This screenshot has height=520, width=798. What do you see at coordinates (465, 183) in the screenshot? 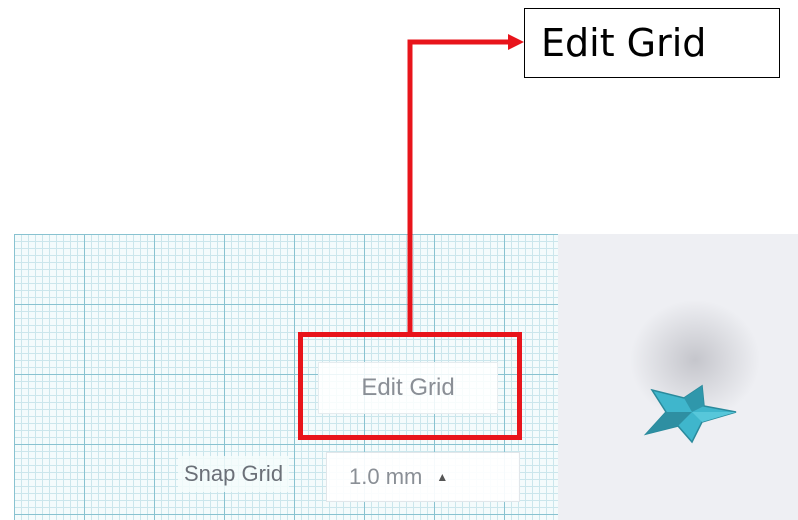
I see `callout-arrow` at bounding box center [465, 183].